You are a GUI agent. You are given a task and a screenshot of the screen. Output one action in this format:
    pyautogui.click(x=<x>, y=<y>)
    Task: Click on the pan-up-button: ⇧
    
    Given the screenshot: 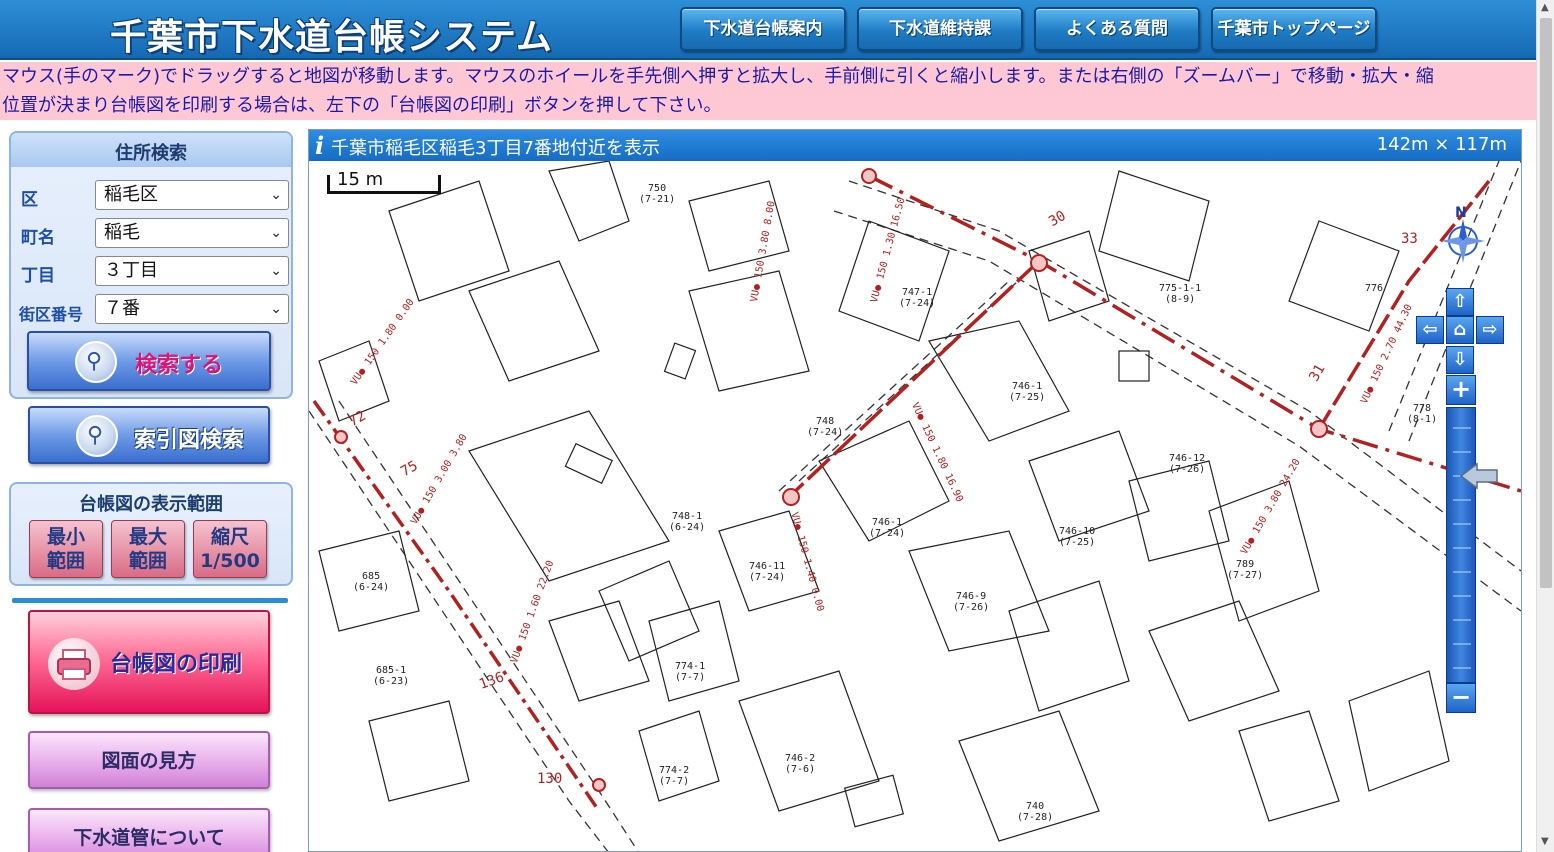 What is the action you would take?
    pyautogui.click(x=1460, y=302)
    